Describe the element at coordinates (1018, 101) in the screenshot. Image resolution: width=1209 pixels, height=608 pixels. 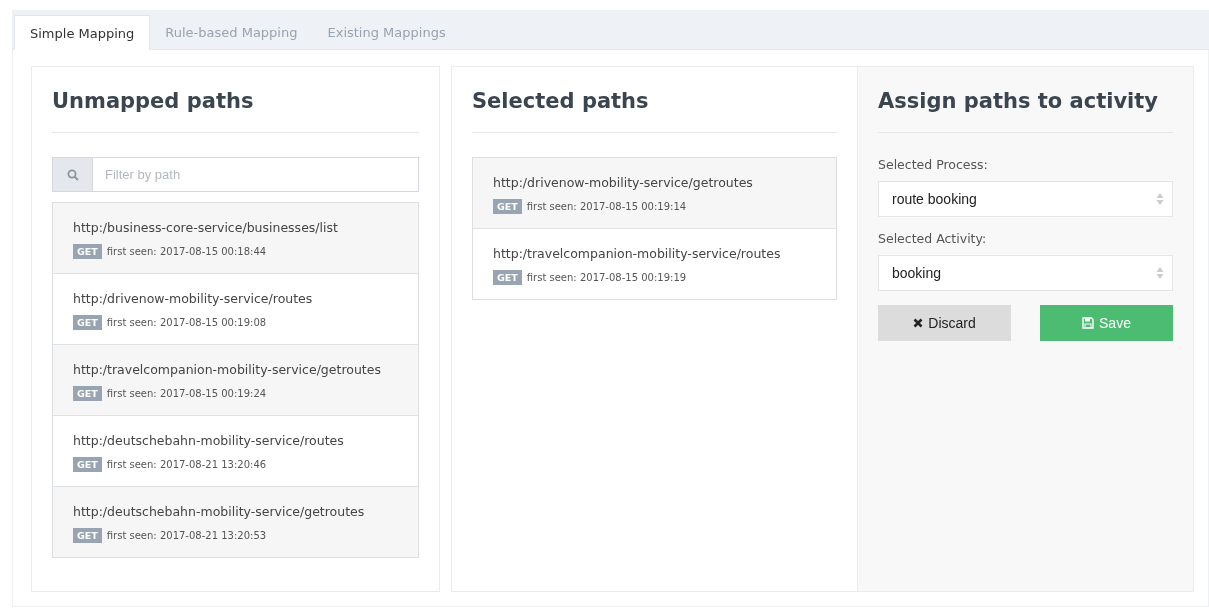
I see `panel-title: Assign paths to activity` at that location.